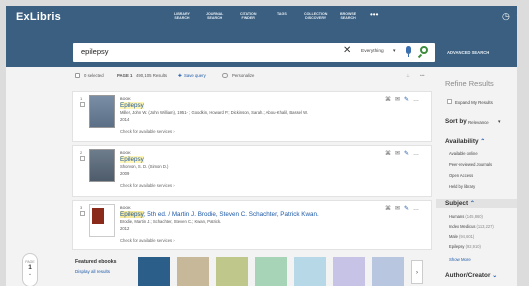  What do you see at coordinates (473, 246) in the screenshot?
I see `subject-count: (92,910)` at bounding box center [473, 246].